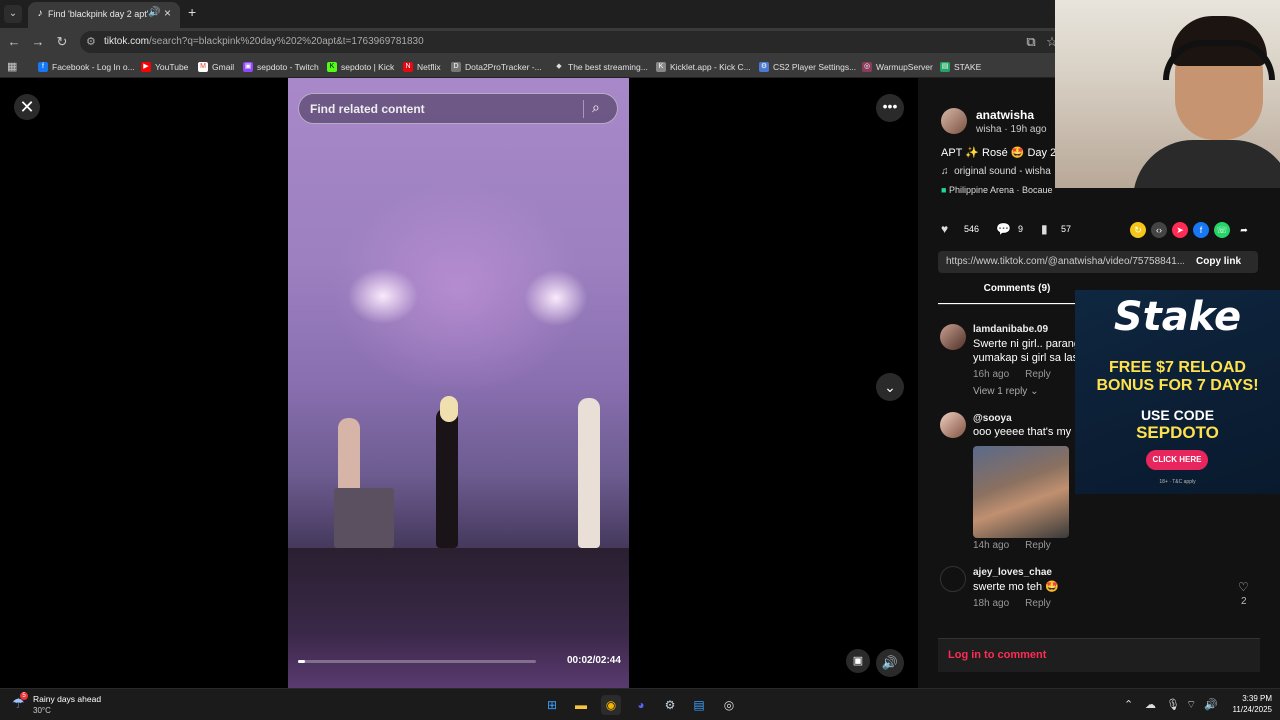 The width and height of the screenshot is (1280, 720). Describe the element at coordinates (944, 229) in the screenshot. I see `like-heart-icon: ♥` at that location.